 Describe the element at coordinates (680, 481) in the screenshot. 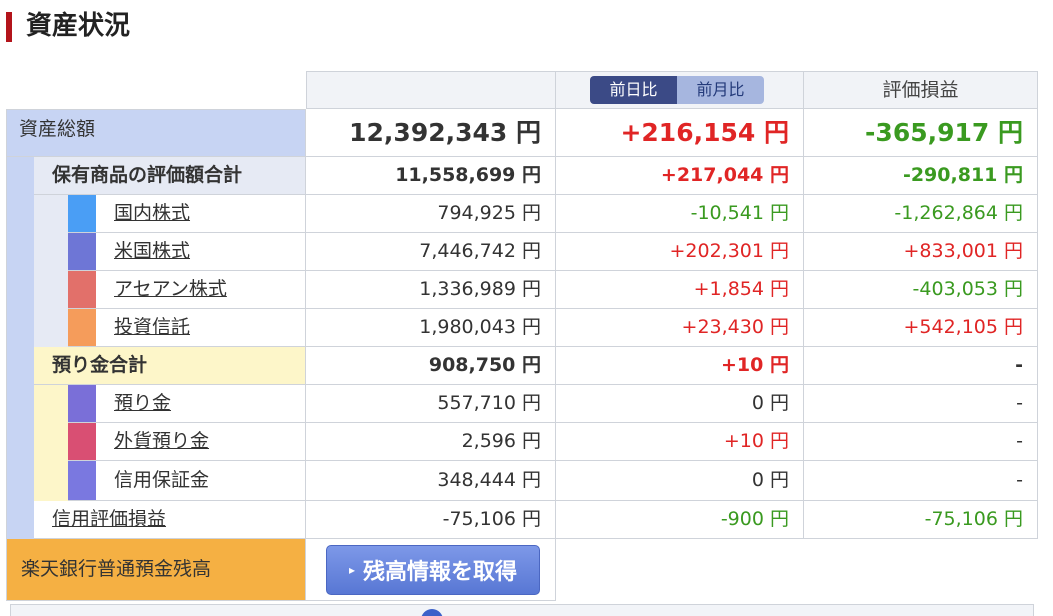

I see `margin-deposit-change-cell: 0 円` at that location.